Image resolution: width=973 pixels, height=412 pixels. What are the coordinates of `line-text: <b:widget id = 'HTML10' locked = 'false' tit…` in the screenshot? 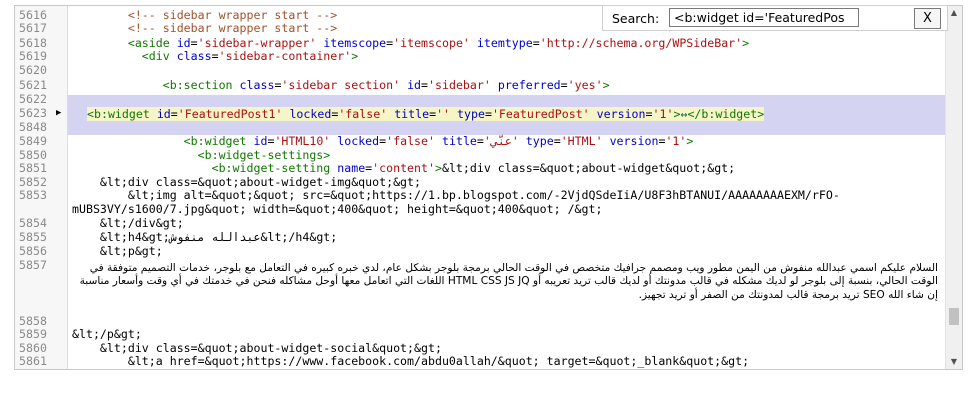 It's located at (383, 141).